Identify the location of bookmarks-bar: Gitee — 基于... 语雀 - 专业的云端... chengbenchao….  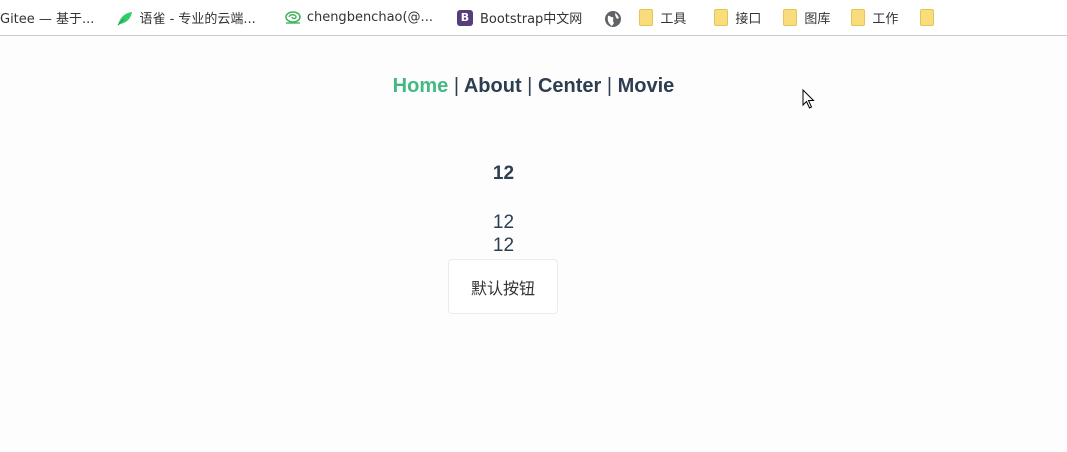
(533, 18).